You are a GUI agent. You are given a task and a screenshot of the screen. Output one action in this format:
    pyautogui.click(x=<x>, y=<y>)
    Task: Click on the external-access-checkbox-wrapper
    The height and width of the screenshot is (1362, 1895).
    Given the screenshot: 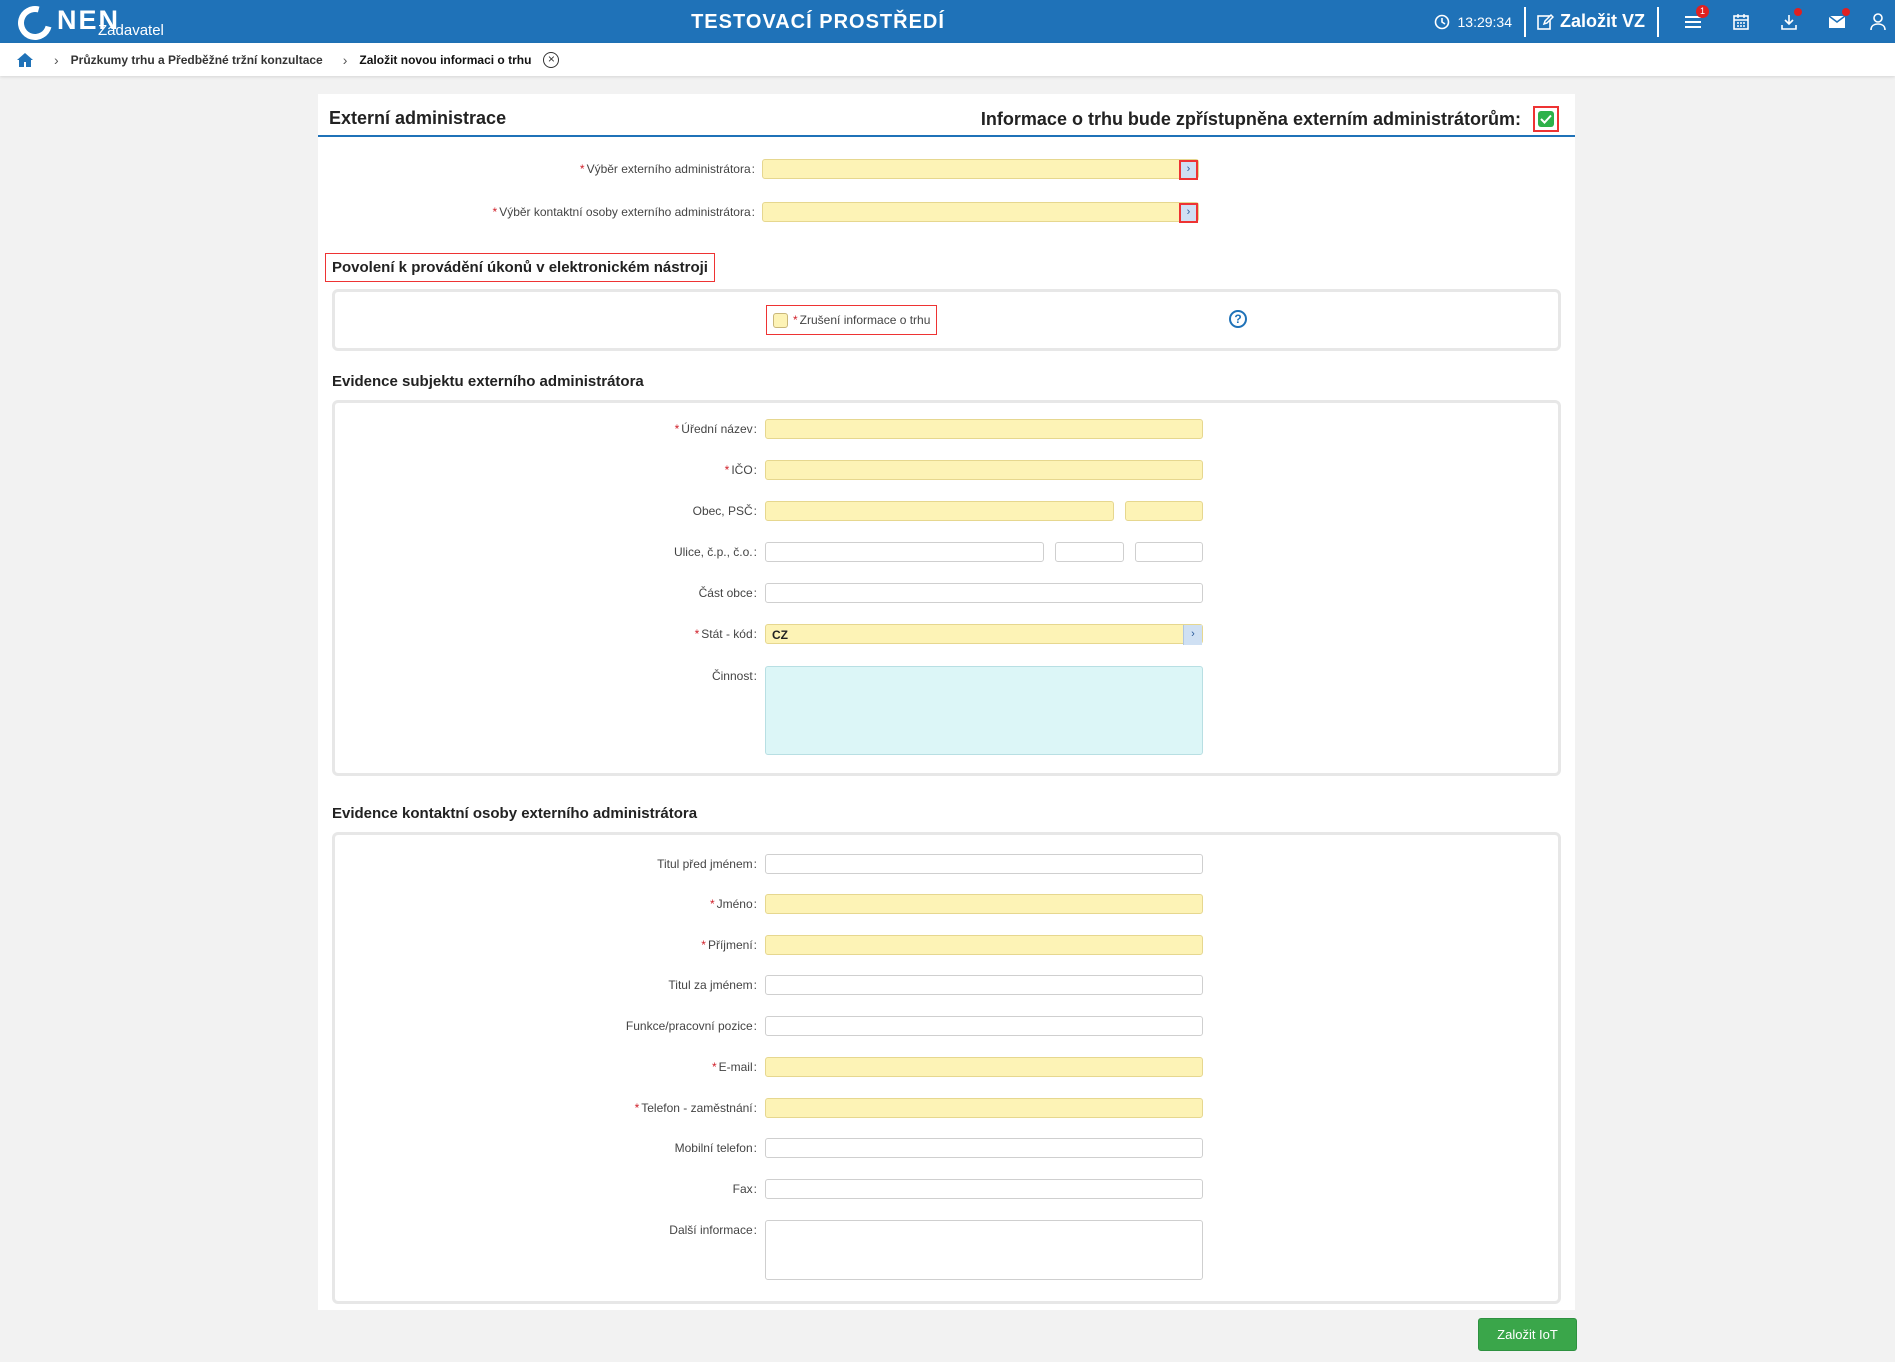 What is the action you would take?
    pyautogui.click(x=1546, y=119)
    